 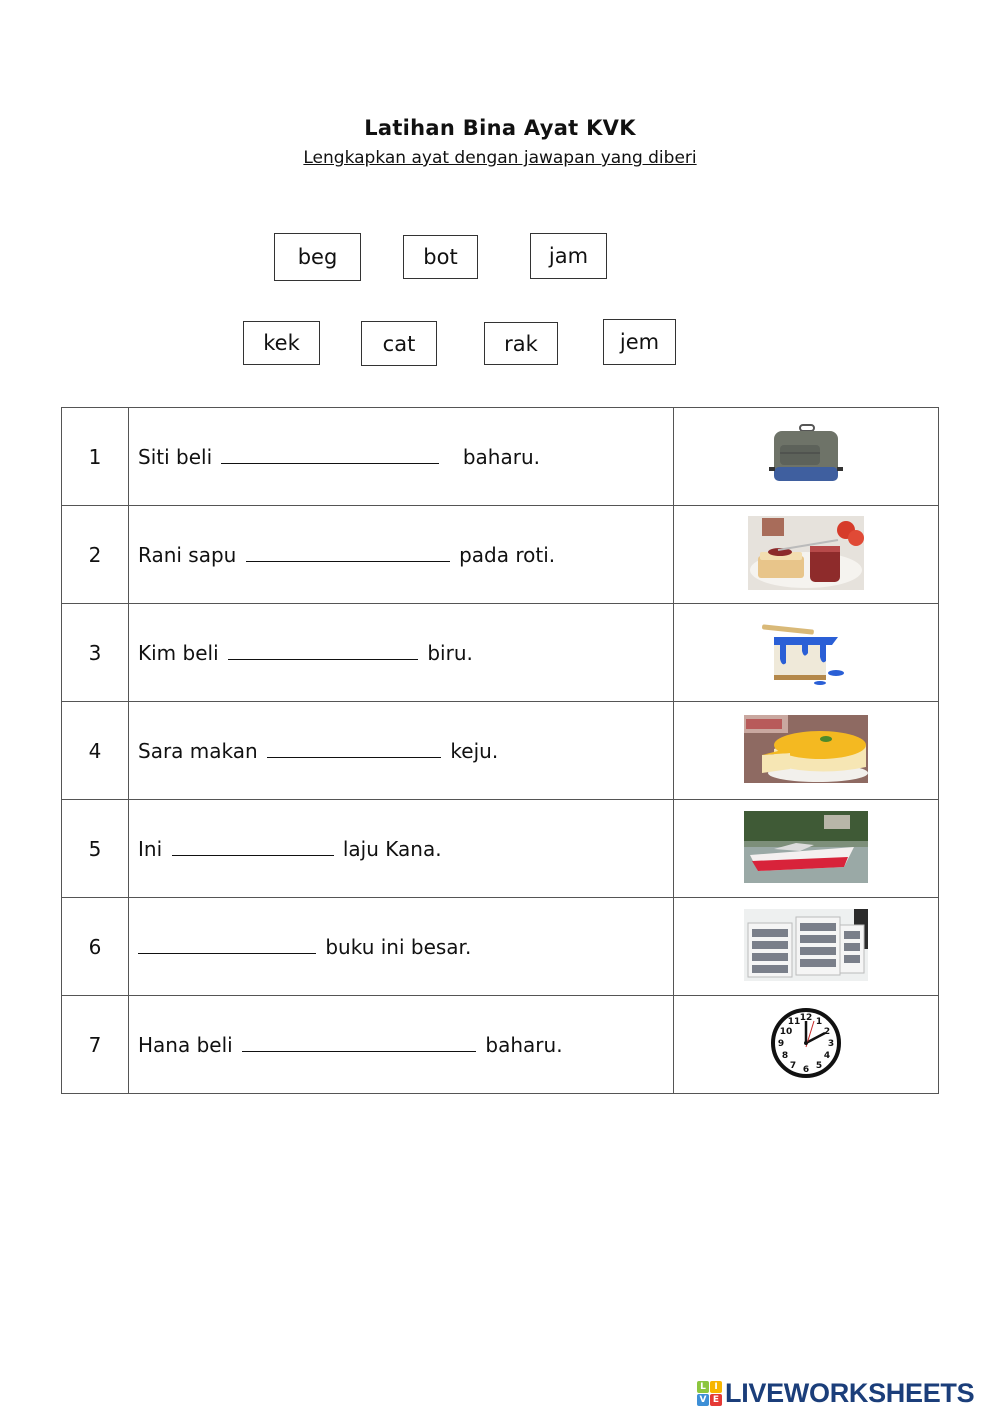 I want to click on picture-cell: 12 1 2 345 678 9 10 11, so click(x=806, y=1044).